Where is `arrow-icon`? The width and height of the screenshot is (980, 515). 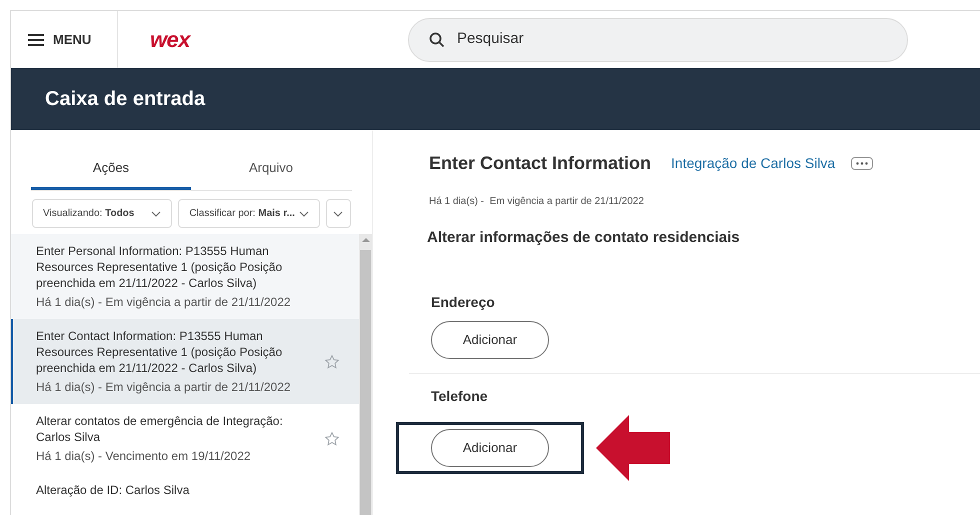 arrow-icon is located at coordinates (633, 447).